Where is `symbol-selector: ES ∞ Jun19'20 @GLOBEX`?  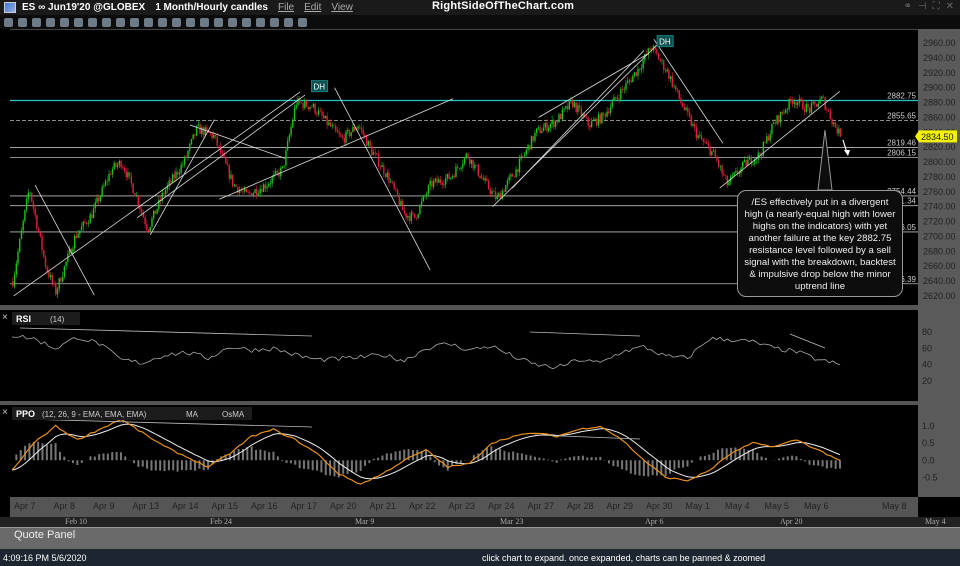 symbol-selector: ES ∞ Jun19'20 @GLOBEX is located at coordinates (83, 7).